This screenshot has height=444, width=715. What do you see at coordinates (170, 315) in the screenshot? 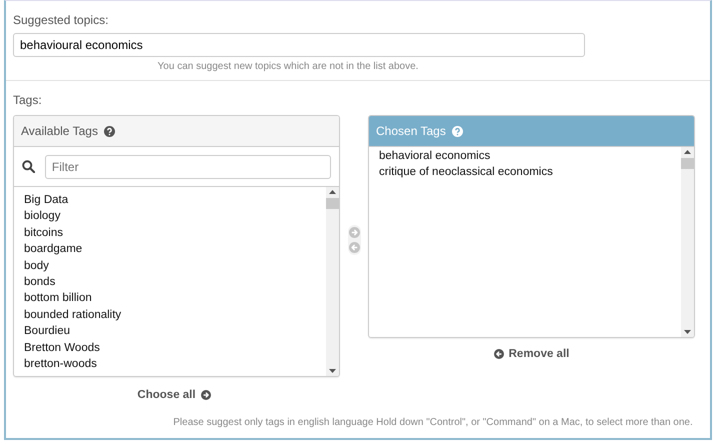
I see `tag-option: bounded rationality` at bounding box center [170, 315].